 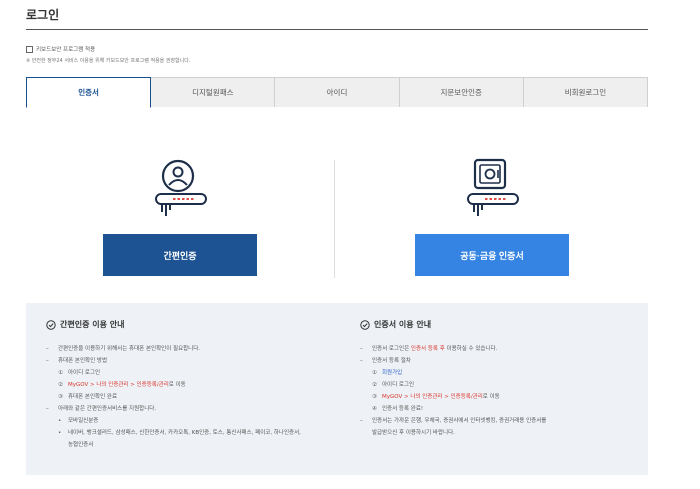 I want to click on cert-guide-step: 인증서 등록 완료!, so click(x=403, y=409).